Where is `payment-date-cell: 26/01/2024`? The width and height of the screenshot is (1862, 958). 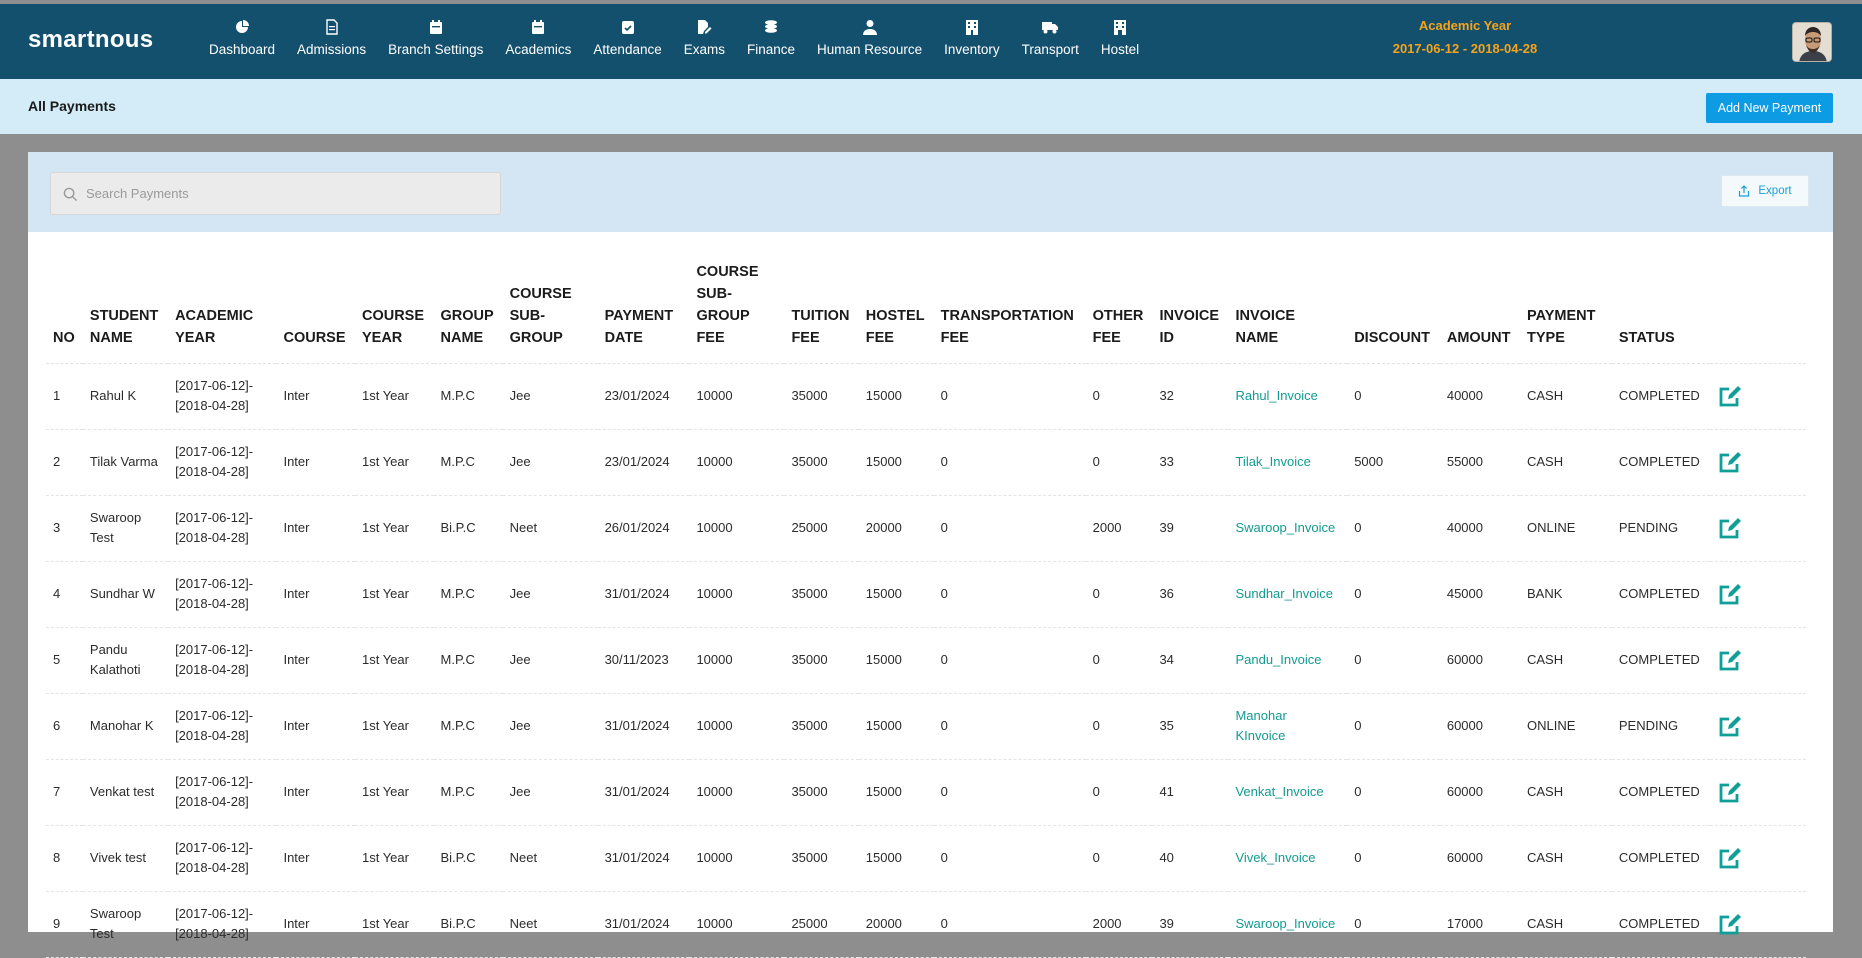
payment-date-cell: 26/01/2024 is located at coordinates (643, 528).